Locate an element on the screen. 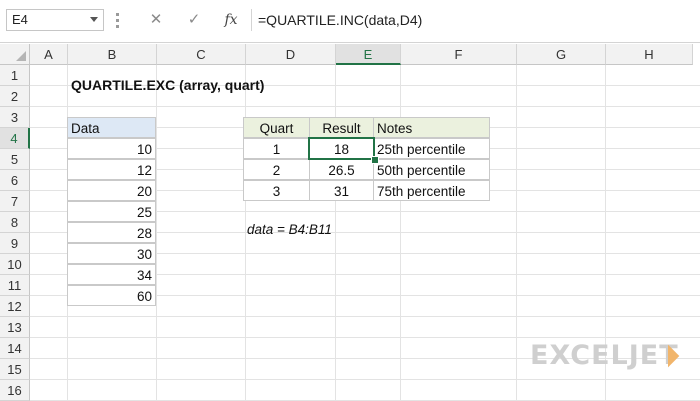 The height and width of the screenshot is (401, 700). row-header-2: 2 is located at coordinates (15, 96).